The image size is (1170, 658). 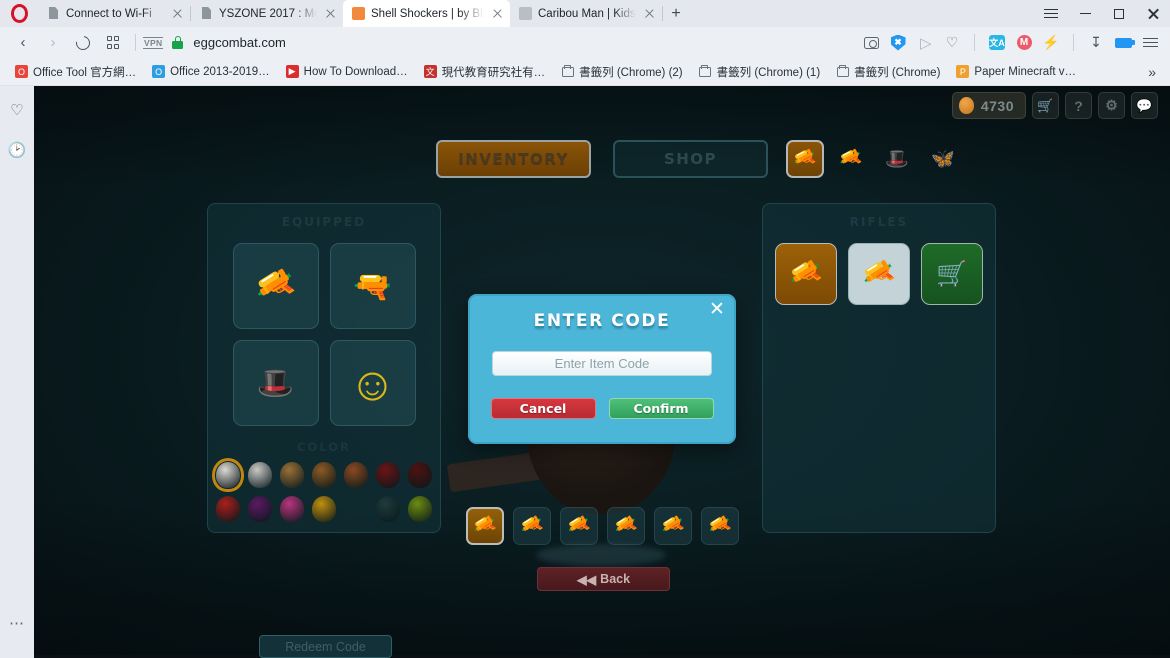 What do you see at coordinates (879, 222) in the screenshot?
I see `rifles-panel-title: RIFLES` at bounding box center [879, 222].